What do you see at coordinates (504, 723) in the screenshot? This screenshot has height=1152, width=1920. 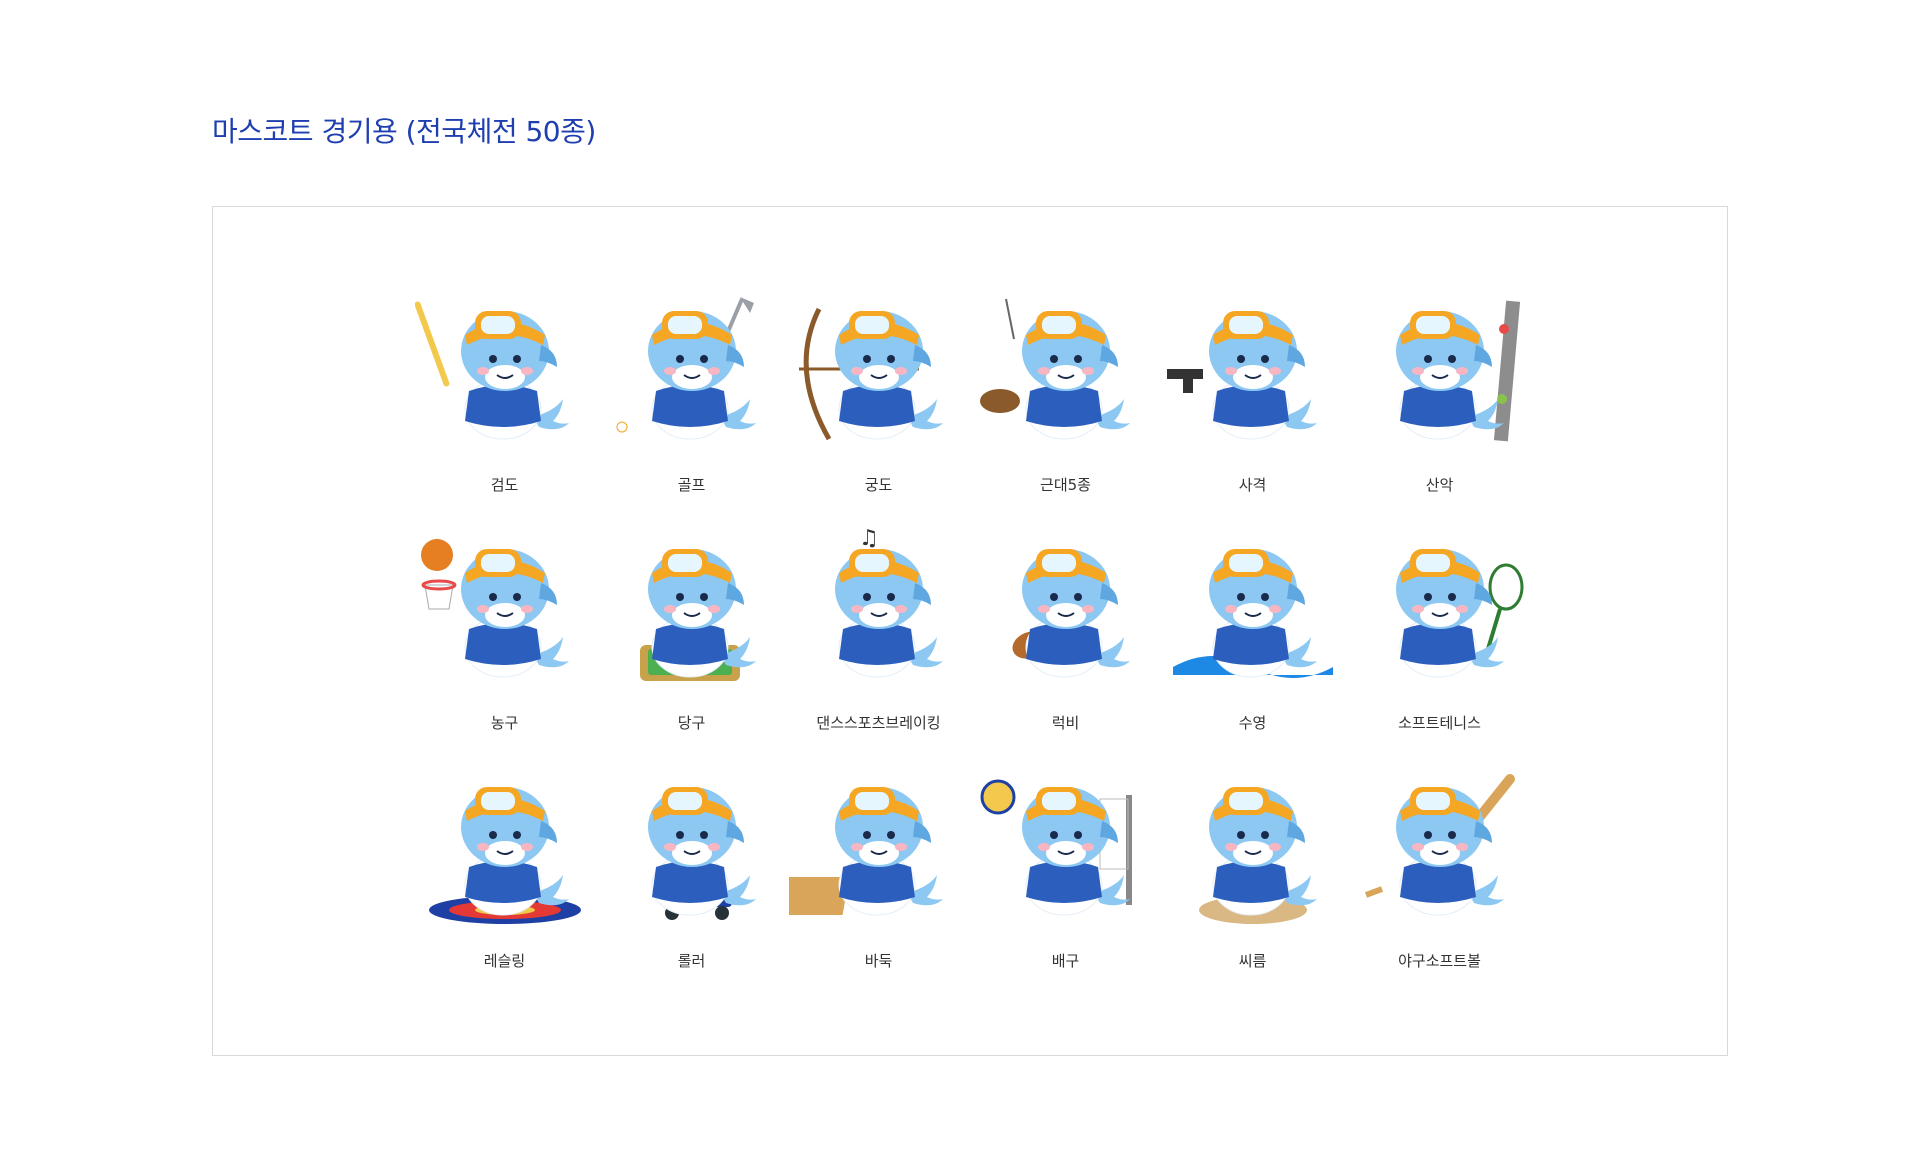 I see `mascot-label: 농구` at bounding box center [504, 723].